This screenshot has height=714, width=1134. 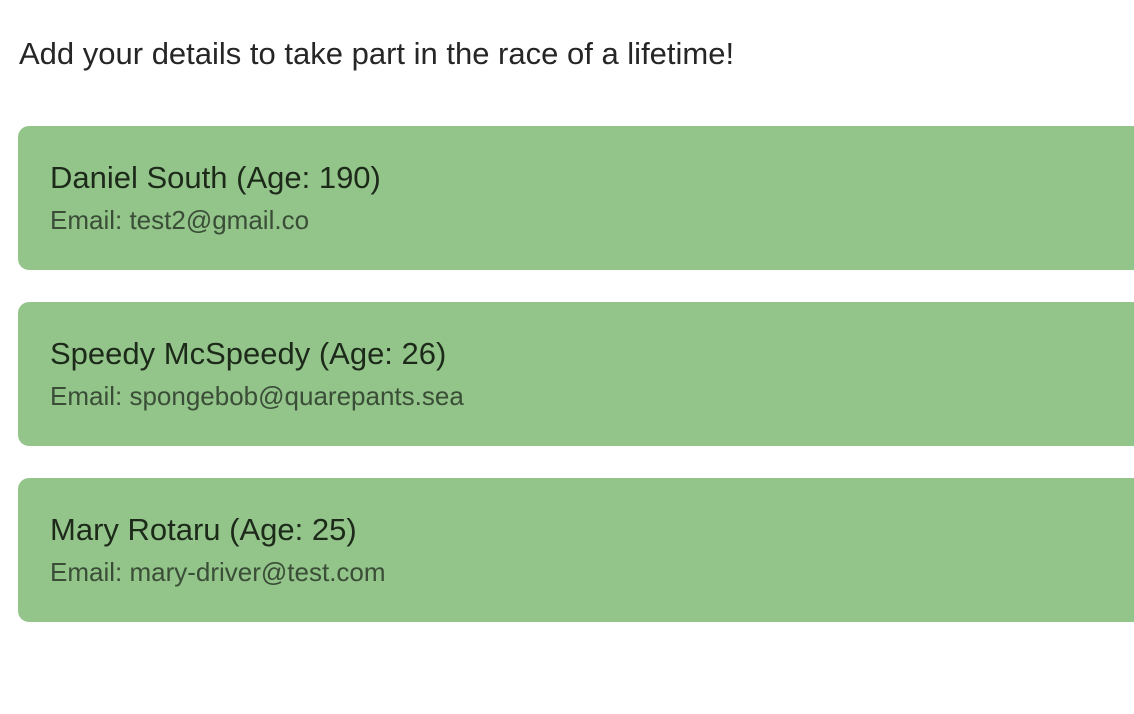 I want to click on participant-email: Email: mary-driver@test.com, so click(x=218, y=572).